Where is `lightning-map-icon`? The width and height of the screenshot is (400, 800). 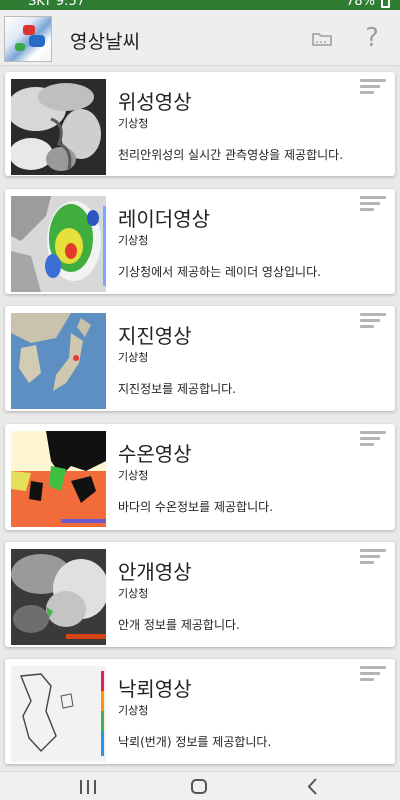
lightning-map-icon is located at coordinates (58, 714).